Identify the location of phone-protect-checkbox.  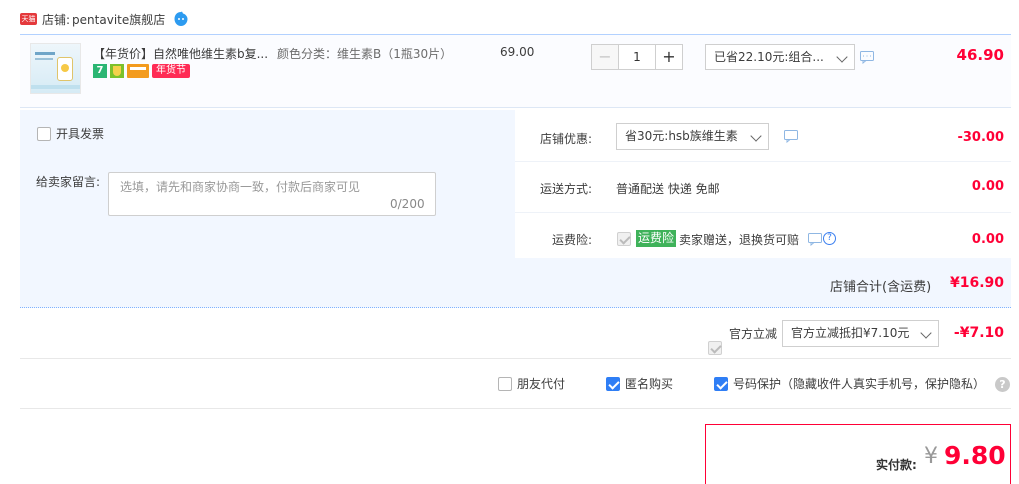
(721, 383).